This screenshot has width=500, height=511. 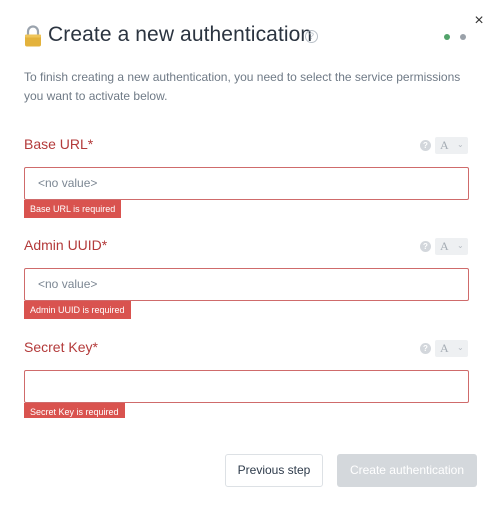 What do you see at coordinates (246, 183) in the screenshot?
I see `base-url-input: <no value>` at bounding box center [246, 183].